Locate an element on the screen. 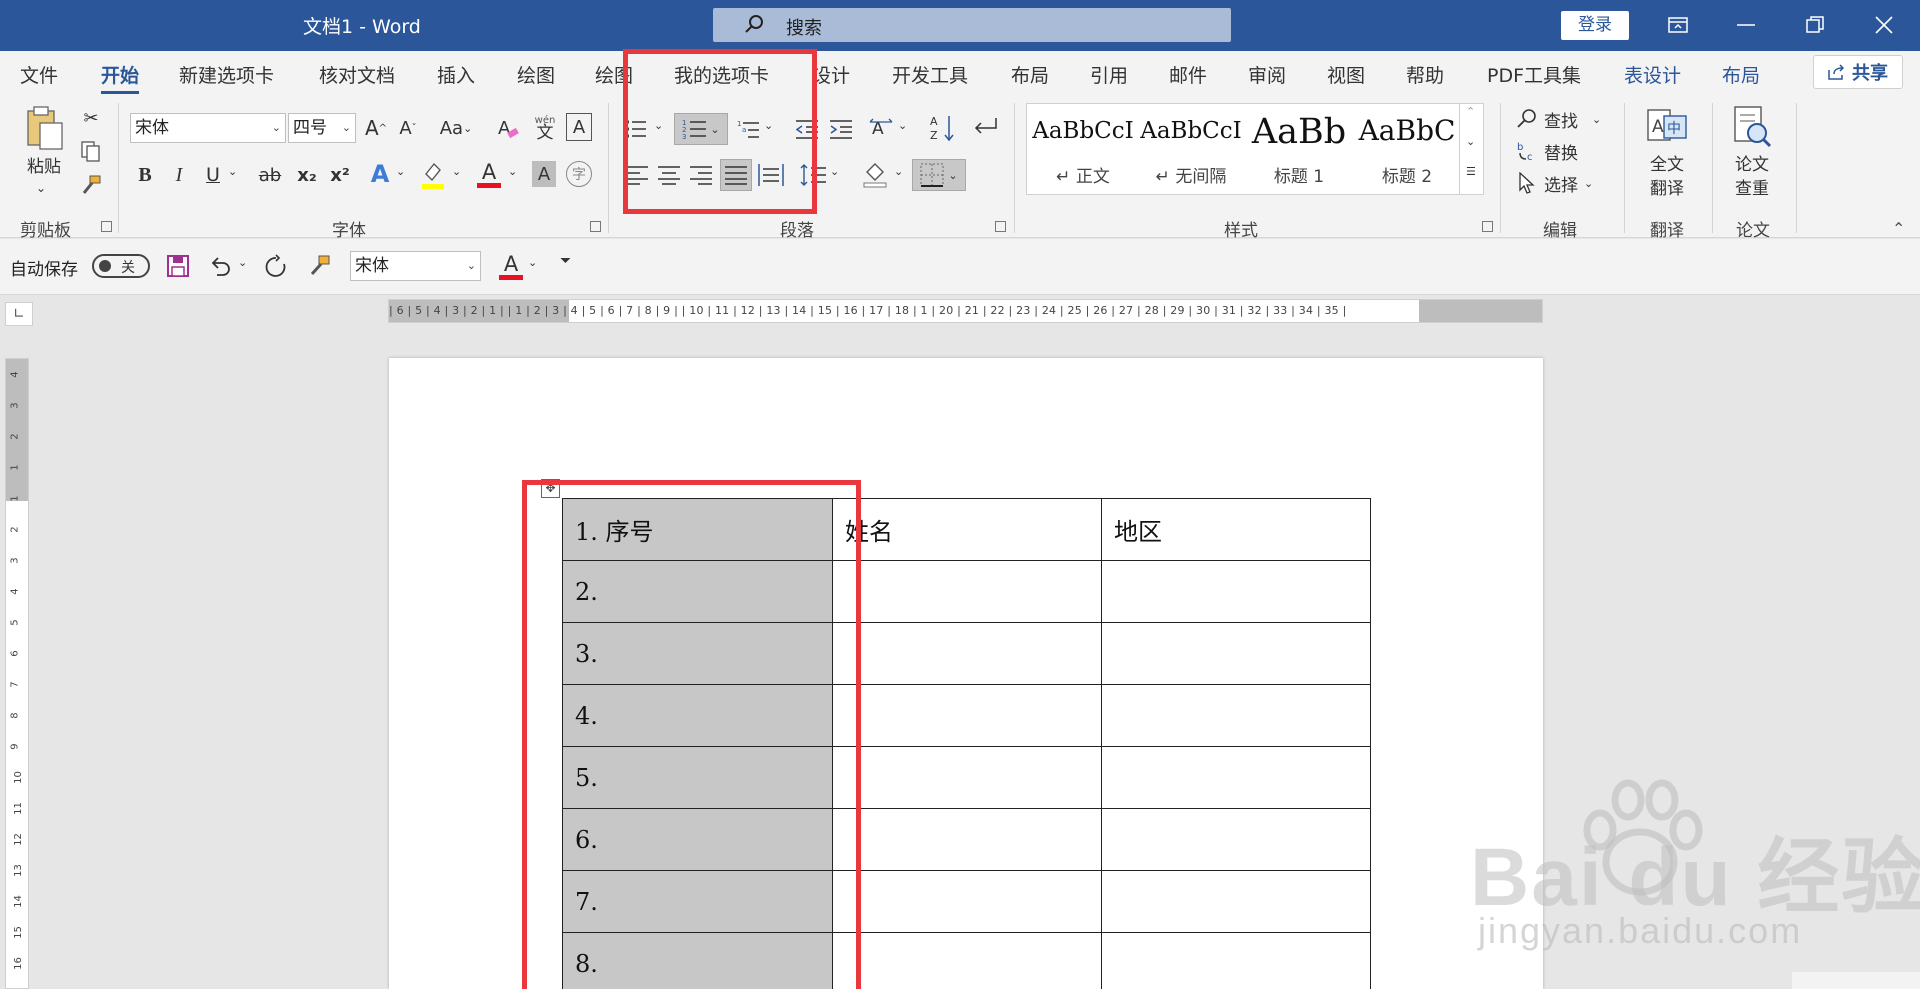  text-effects-icon: A is located at coordinates (380, 174).